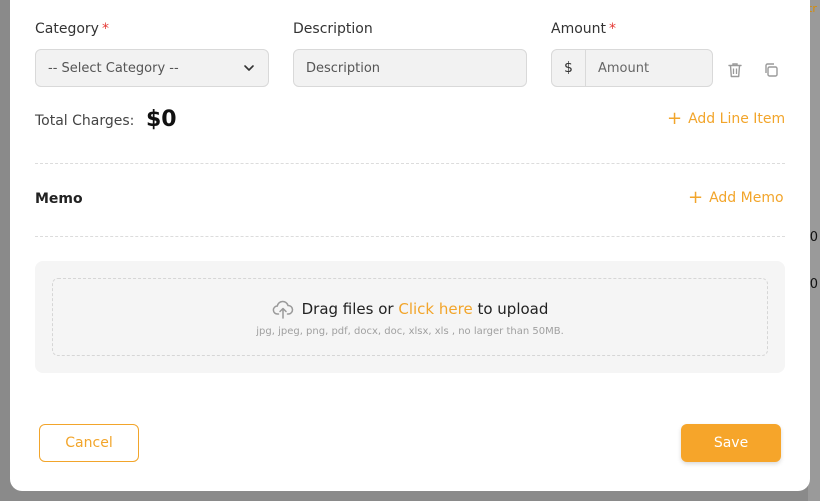 Image resolution: width=820 pixels, height=501 pixels. Describe the element at coordinates (333, 29) in the screenshot. I see `description-label: Description` at that location.